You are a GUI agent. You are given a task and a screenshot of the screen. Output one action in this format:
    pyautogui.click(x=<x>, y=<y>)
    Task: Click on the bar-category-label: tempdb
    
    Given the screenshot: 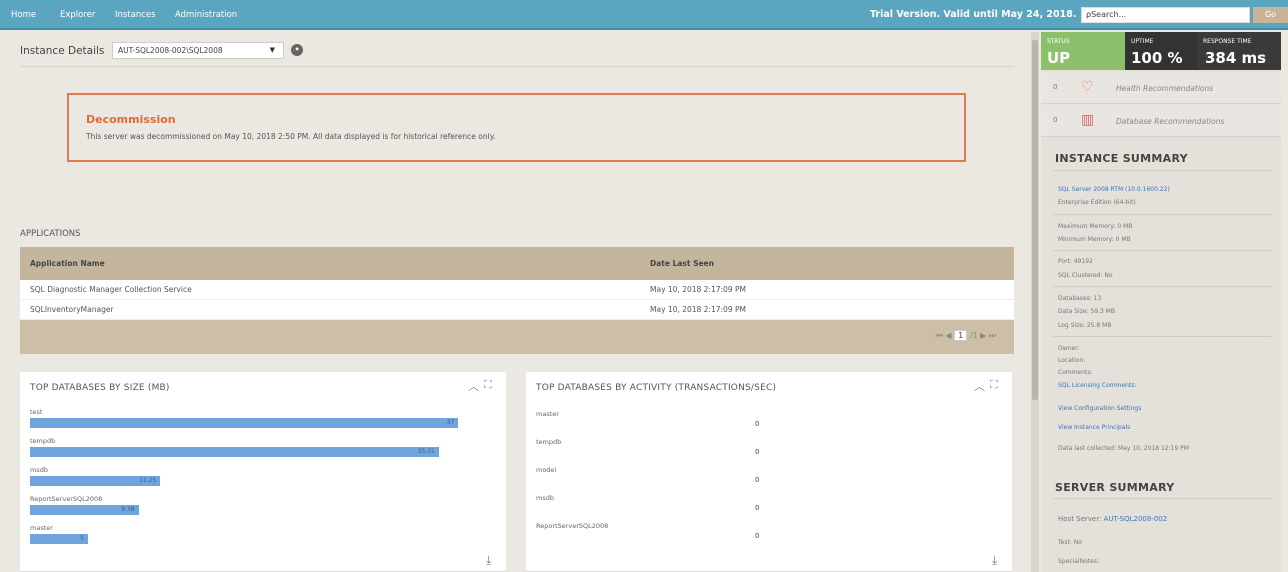 What is the action you would take?
    pyautogui.click(x=43, y=441)
    